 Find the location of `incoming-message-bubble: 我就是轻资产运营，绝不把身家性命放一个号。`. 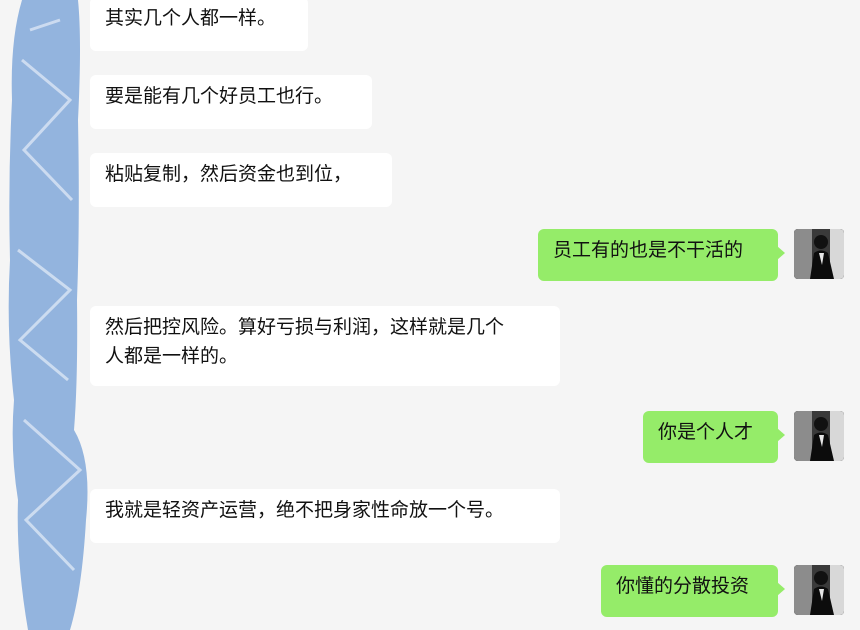

incoming-message-bubble: 我就是轻资产运营，绝不把身家性命放一个号。 is located at coordinates (325, 516).